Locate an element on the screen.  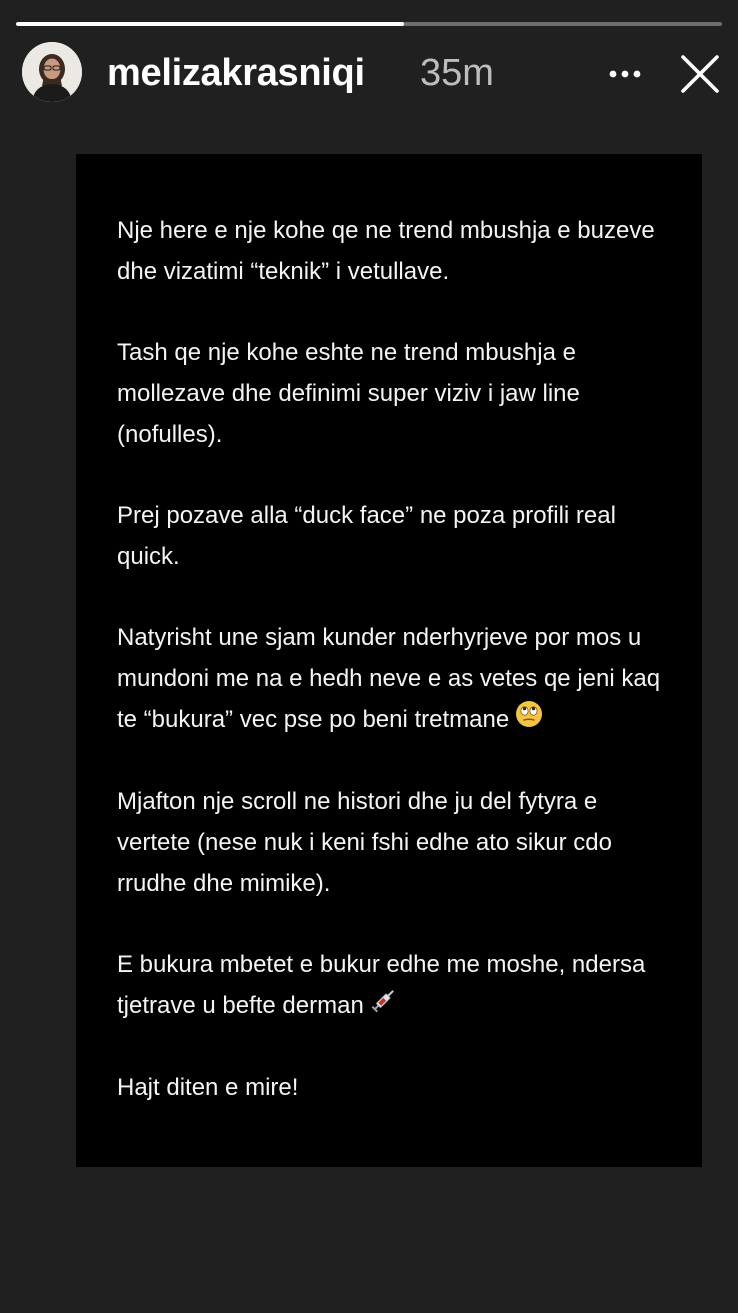
more-options-button is located at coordinates (625, 74).